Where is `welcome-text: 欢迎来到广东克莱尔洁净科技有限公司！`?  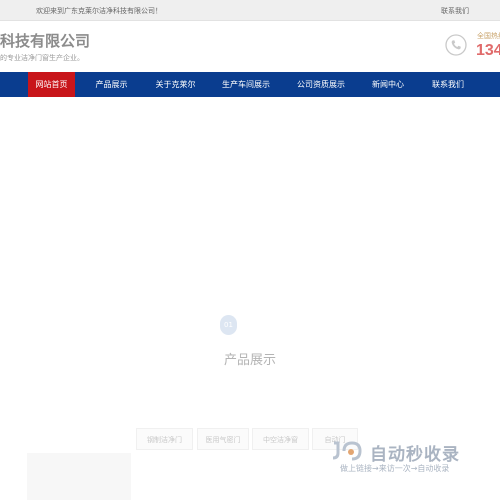 welcome-text: 欢迎来到广东克莱尔洁净科技有限公司！ is located at coordinates (99, 11).